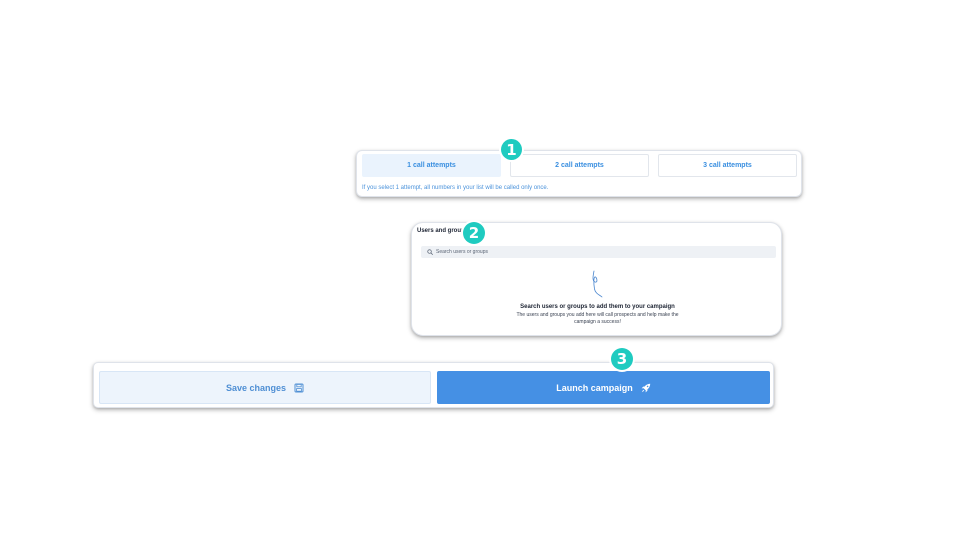  Describe the element at coordinates (727, 165) in the screenshot. I see `call-attempts-option-3: 3 call attempts` at that location.